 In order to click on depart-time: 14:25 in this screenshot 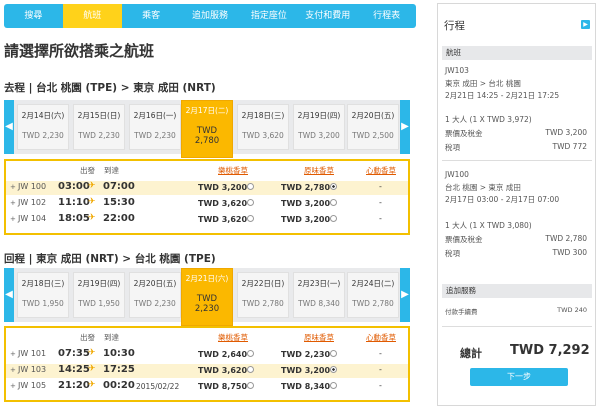, I will do `click(74, 369)`.